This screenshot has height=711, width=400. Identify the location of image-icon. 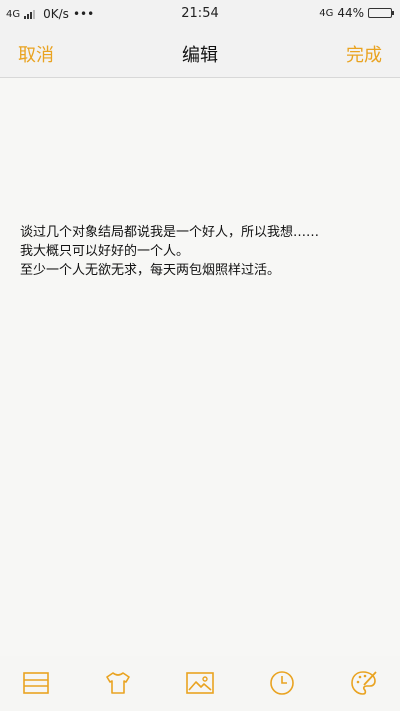
(200, 683).